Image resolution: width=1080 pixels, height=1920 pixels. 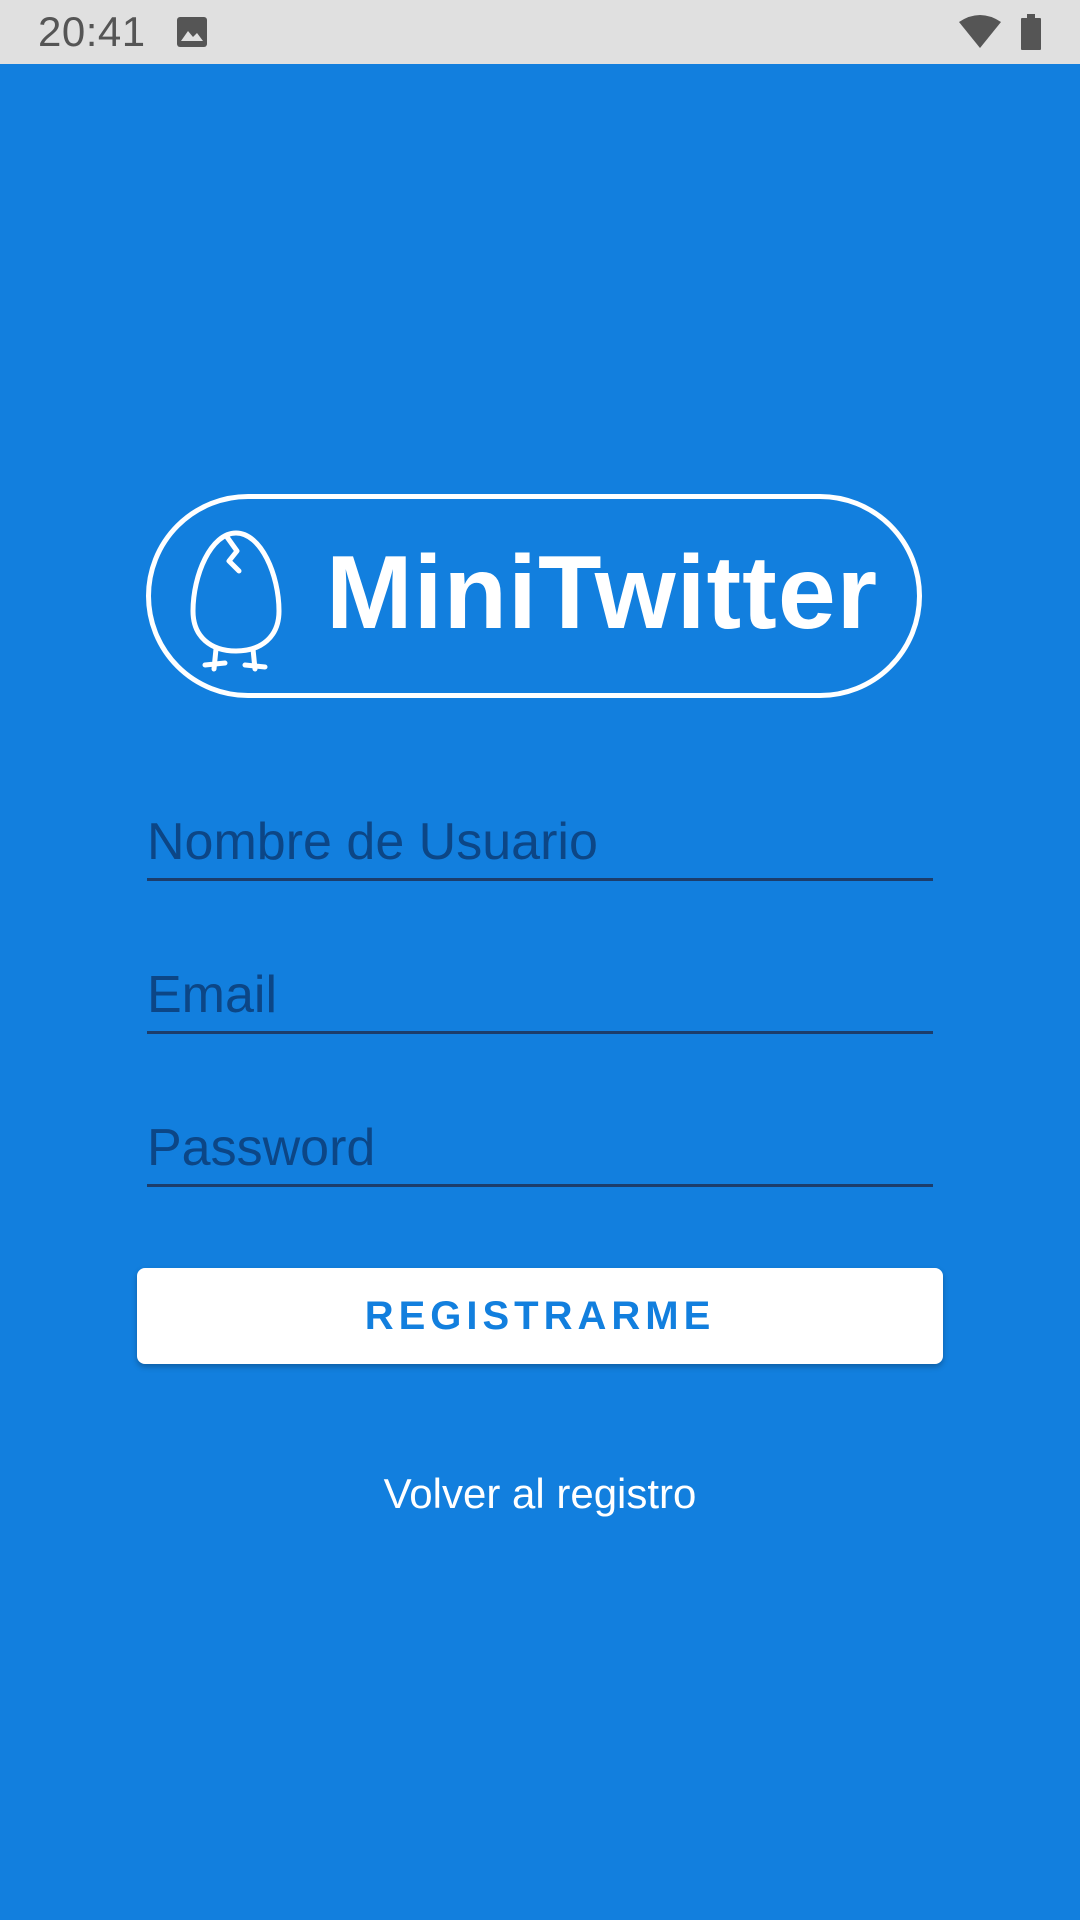 What do you see at coordinates (540, 1494) in the screenshot?
I see `back-to-register-link: Volver al registro` at bounding box center [540, 1494].